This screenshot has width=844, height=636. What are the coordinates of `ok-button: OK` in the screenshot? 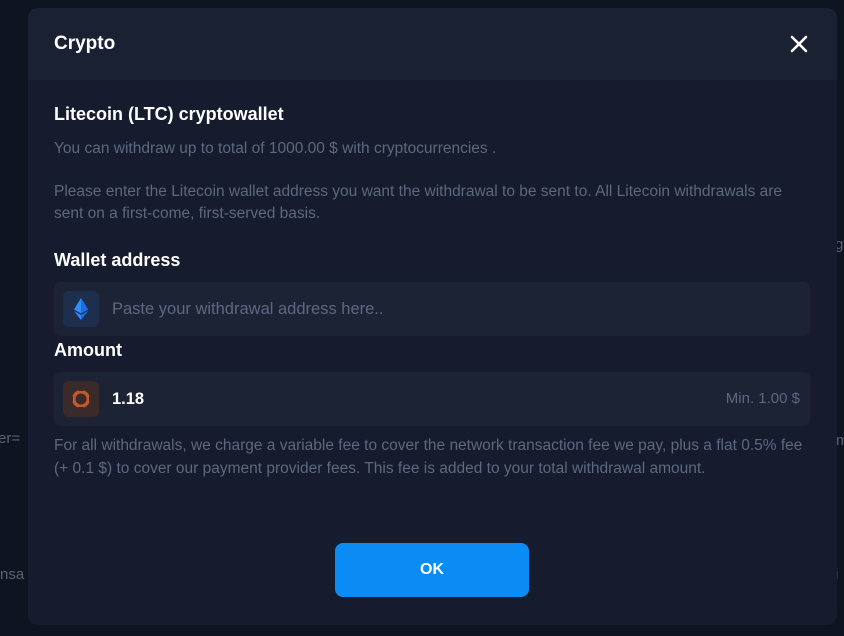 It's located at (432, 570).